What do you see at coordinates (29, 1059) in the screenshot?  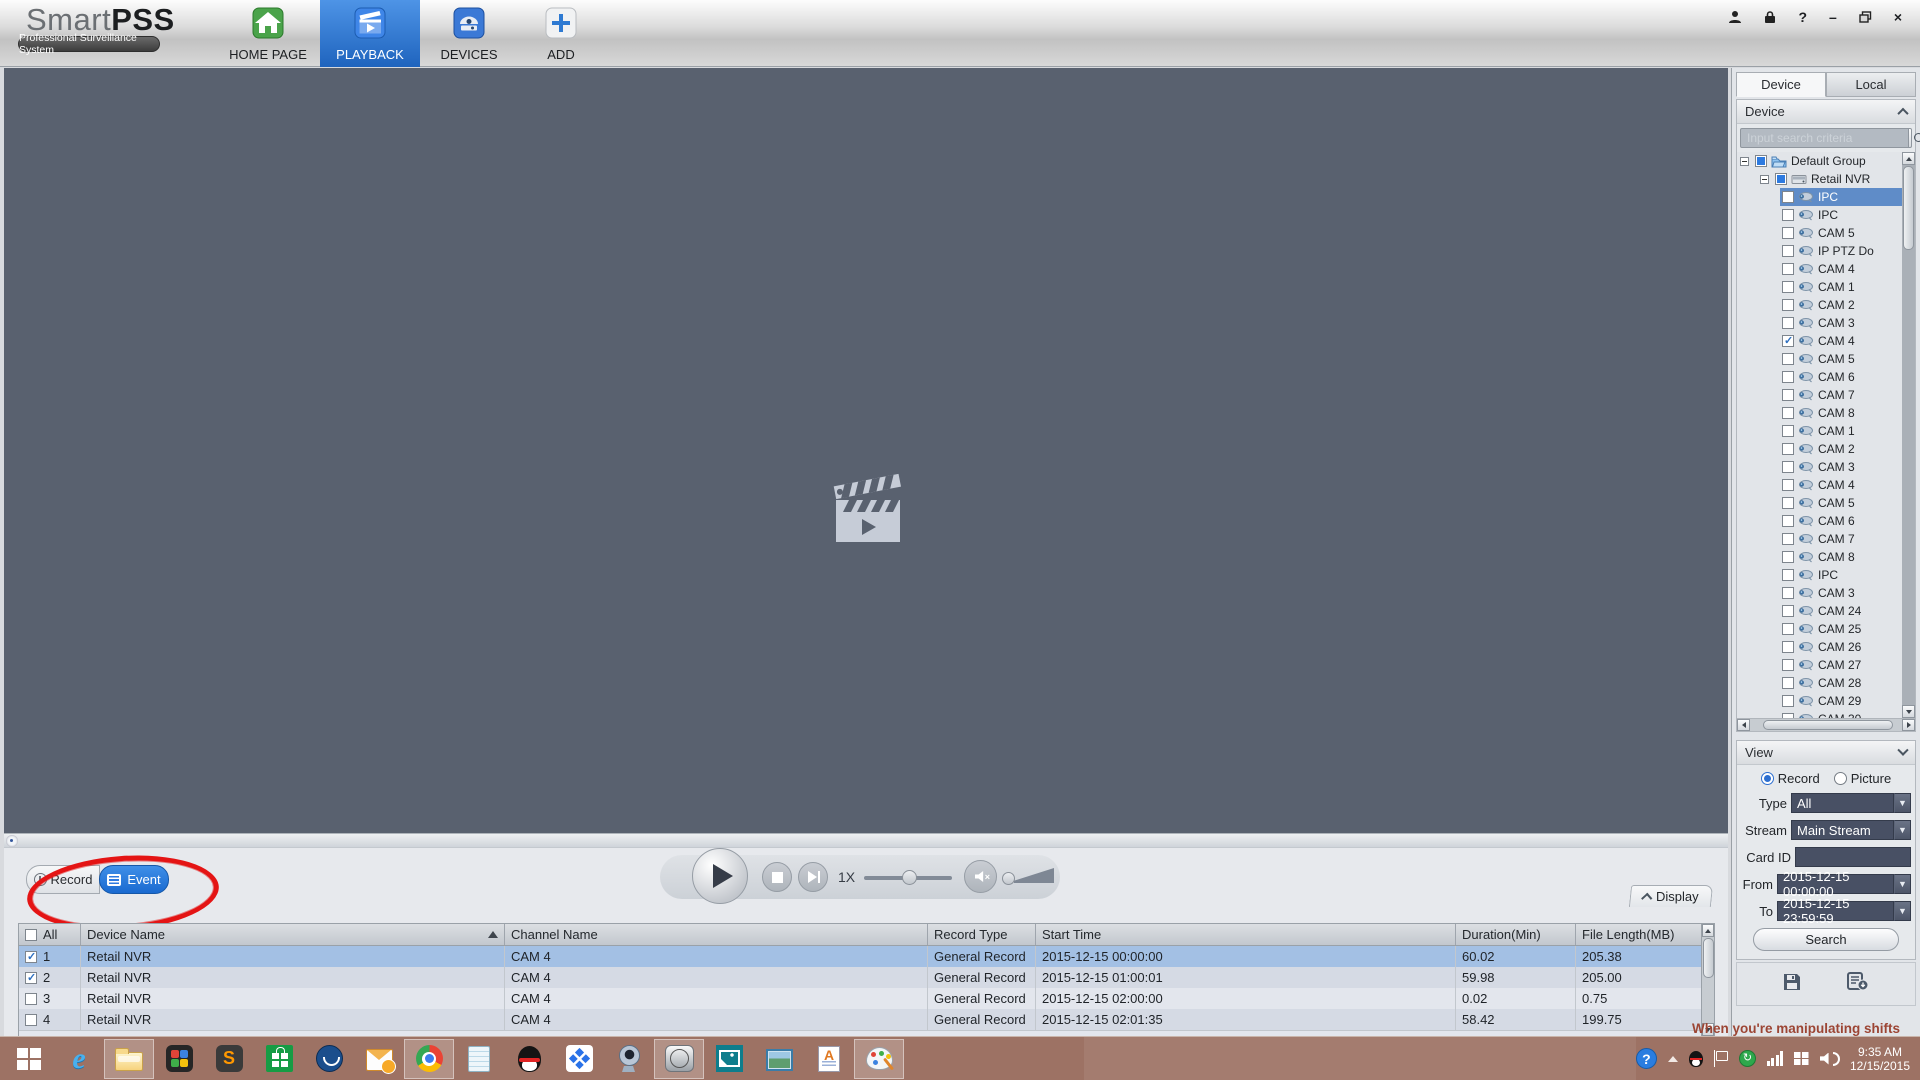 I see `taskbar-windows-start-icon` at bounding box center [29, 1059].